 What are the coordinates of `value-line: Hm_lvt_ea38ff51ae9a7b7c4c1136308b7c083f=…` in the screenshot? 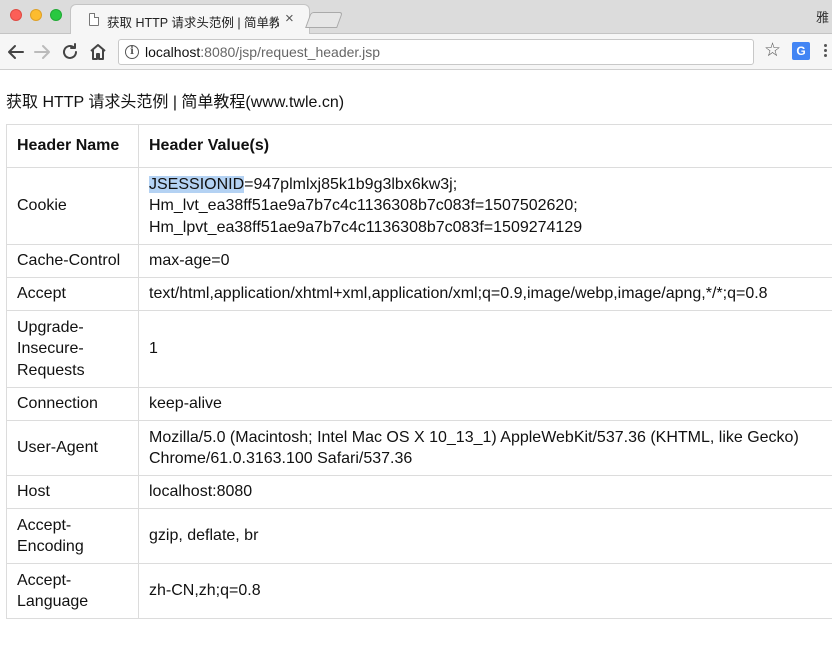 It's located at (363, 206).